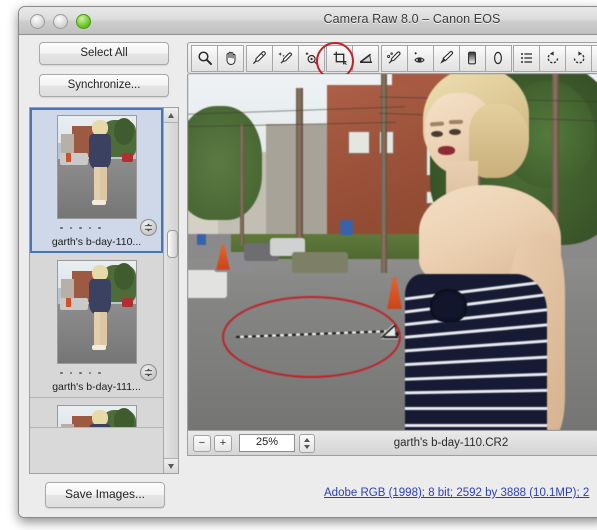 The image size is (597, 530). I want to click on targeted-adjustment-tool, so click(311, 58).